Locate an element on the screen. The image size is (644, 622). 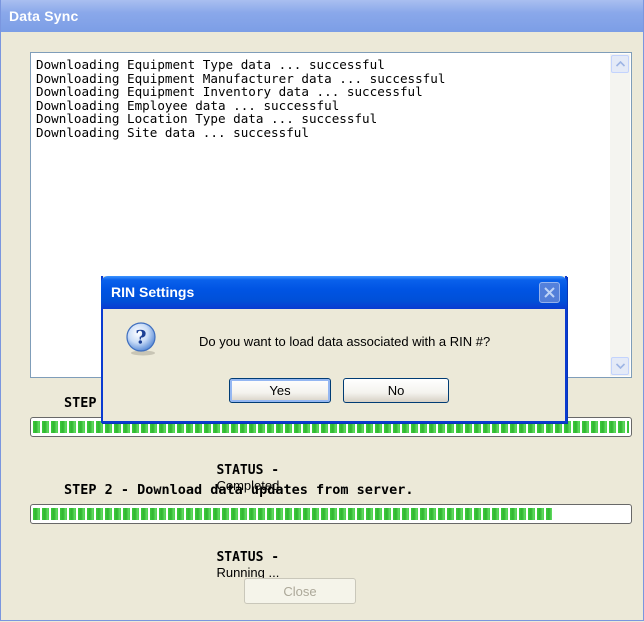
chevron-down-icon is located at coordinates (620, 366).